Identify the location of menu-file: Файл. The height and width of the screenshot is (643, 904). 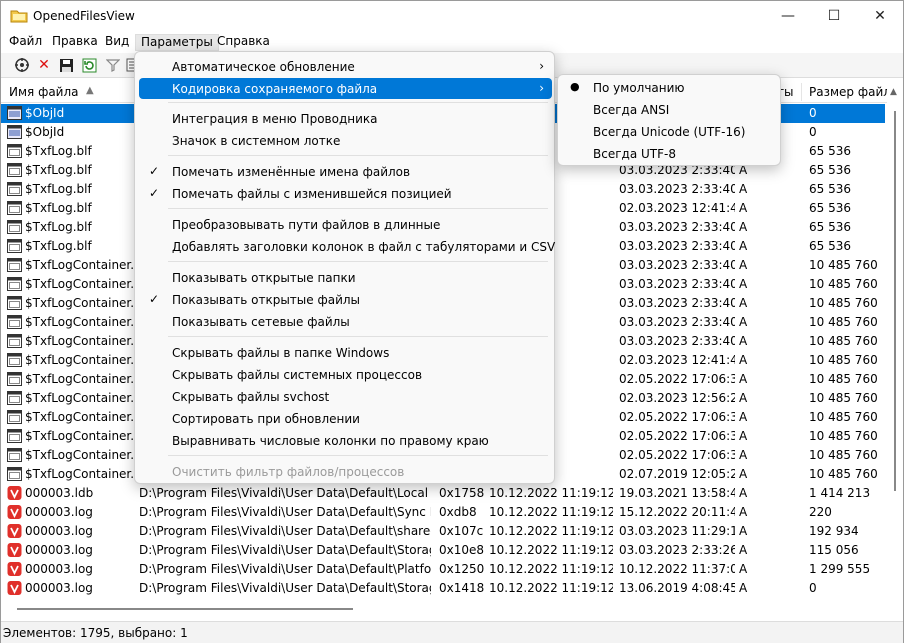
(25, 42).